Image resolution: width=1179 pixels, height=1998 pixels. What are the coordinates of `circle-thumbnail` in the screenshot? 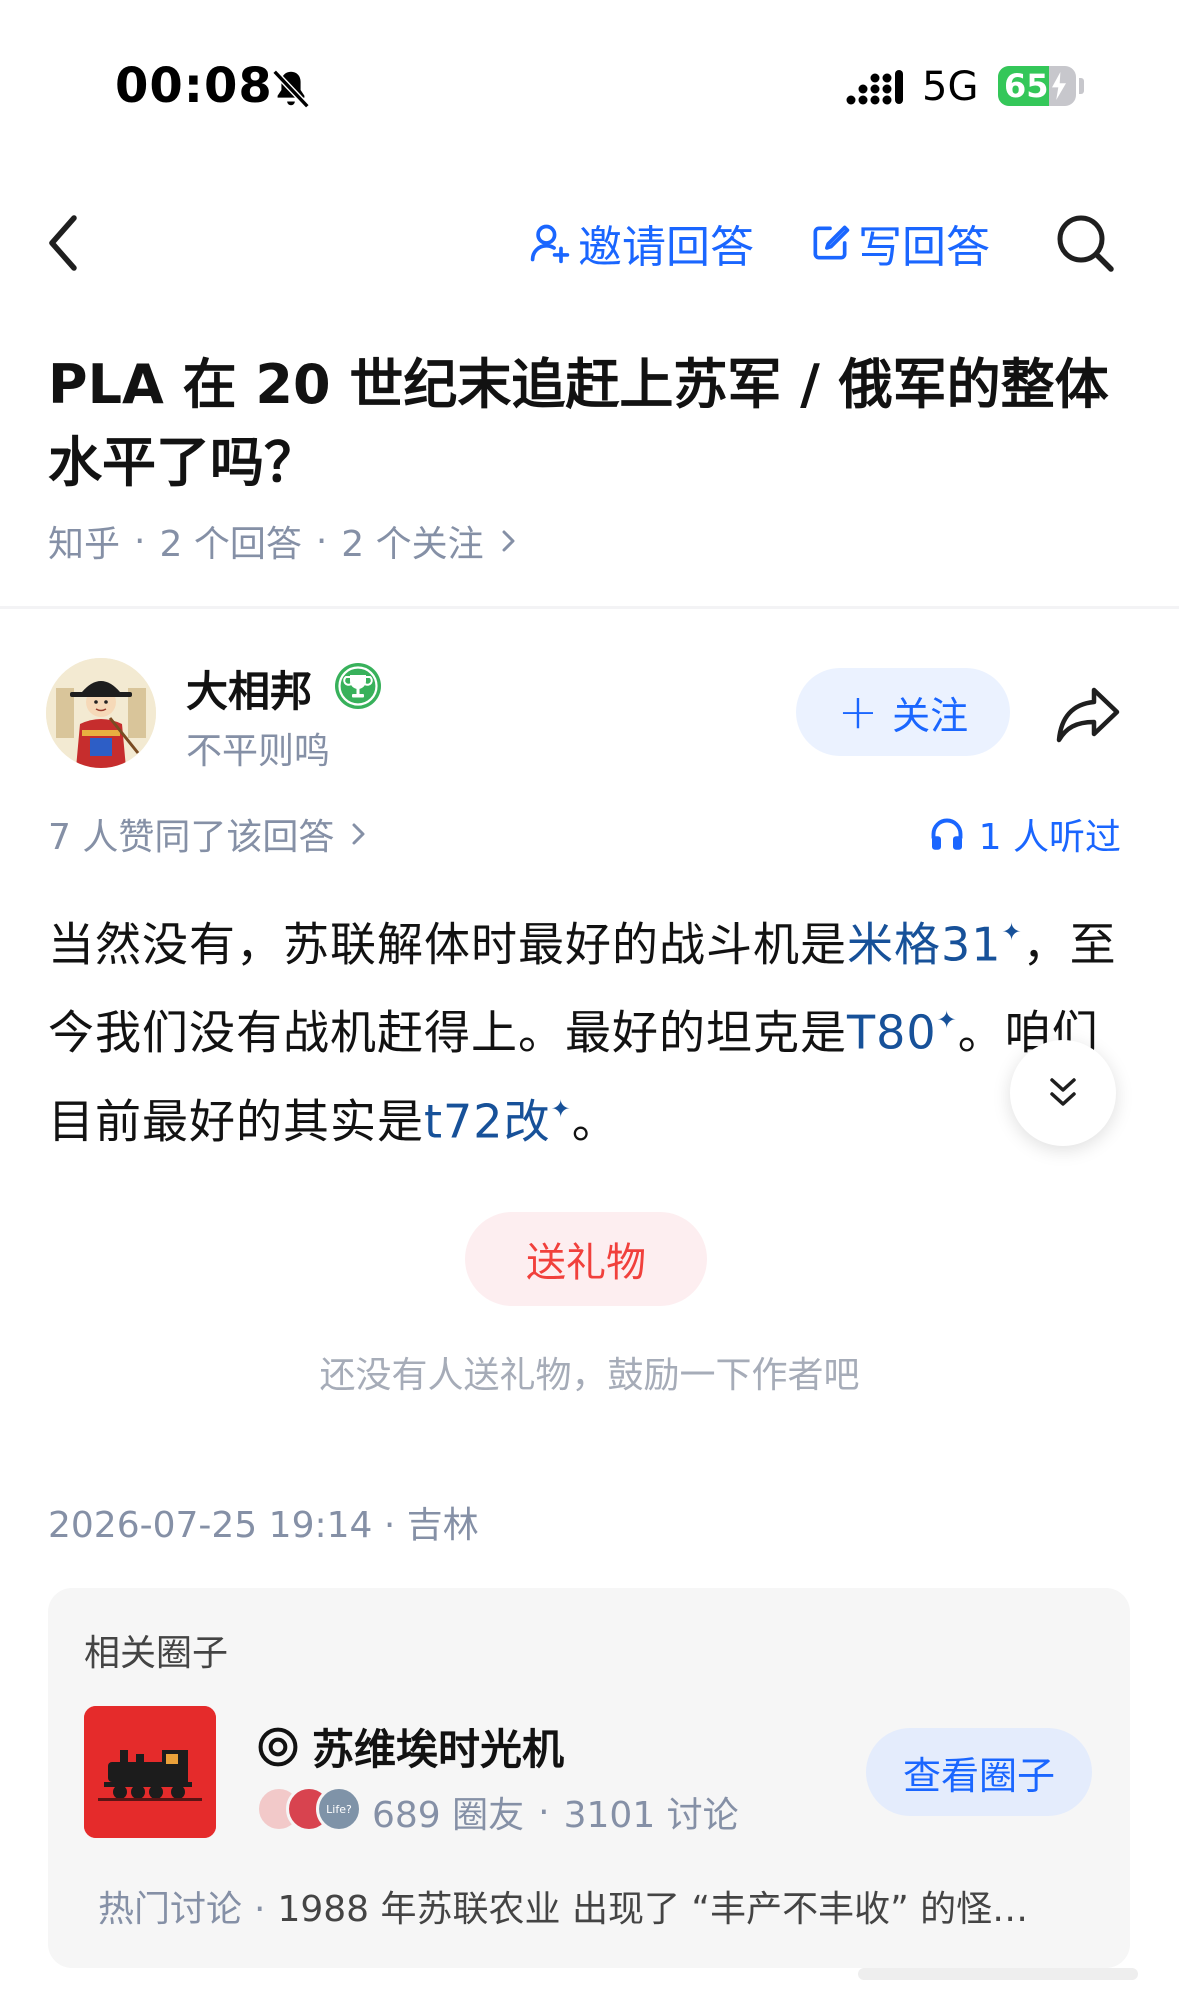 It's located at (150, 1772).